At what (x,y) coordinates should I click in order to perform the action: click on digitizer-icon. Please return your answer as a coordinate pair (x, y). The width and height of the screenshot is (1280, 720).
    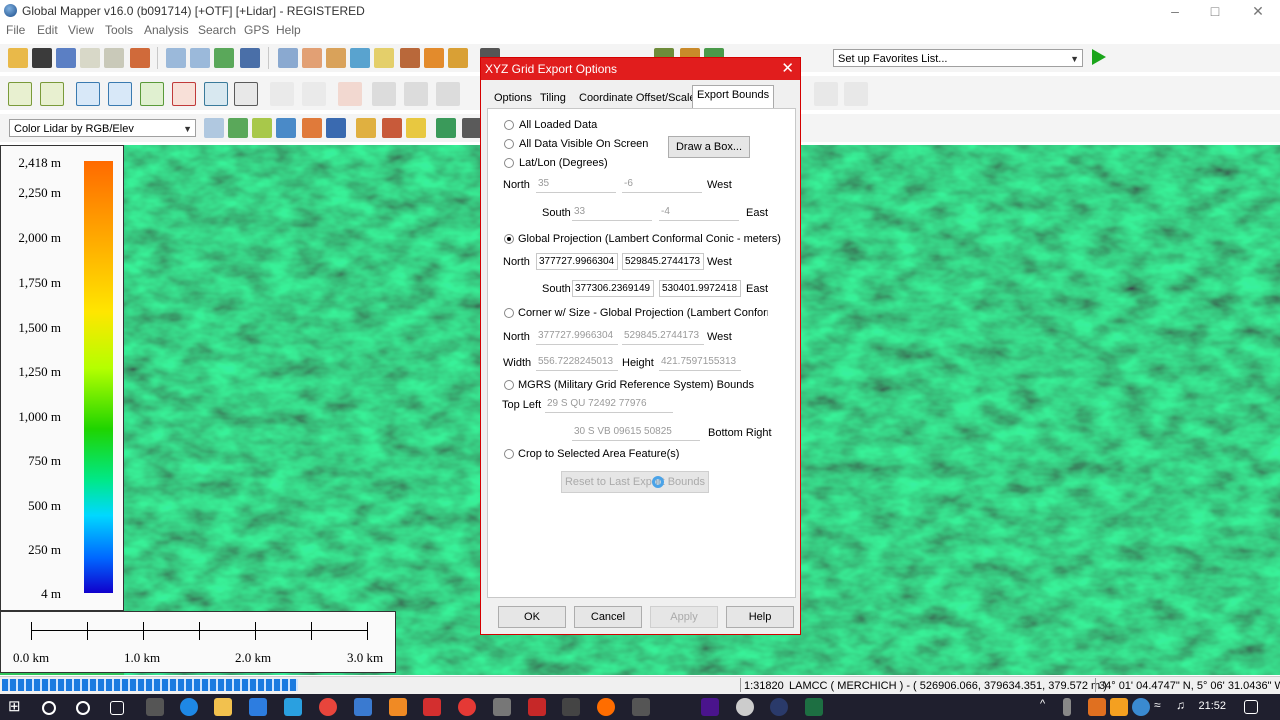
    Looking at the image, I should click on (384, 58).